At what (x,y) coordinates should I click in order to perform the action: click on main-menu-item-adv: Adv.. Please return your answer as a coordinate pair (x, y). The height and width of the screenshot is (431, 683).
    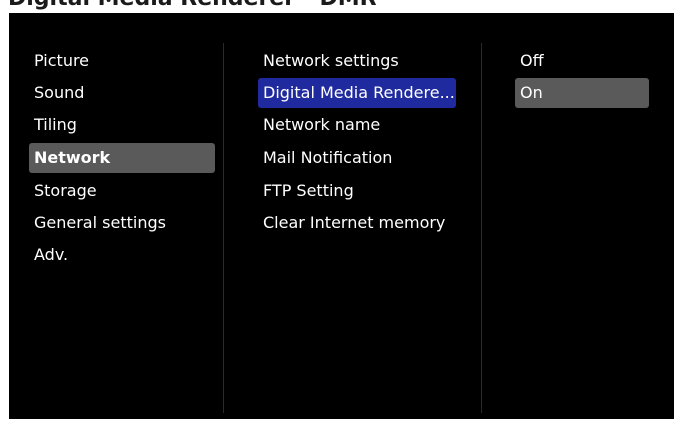
    Looking at the image, I should click on (122, 255).